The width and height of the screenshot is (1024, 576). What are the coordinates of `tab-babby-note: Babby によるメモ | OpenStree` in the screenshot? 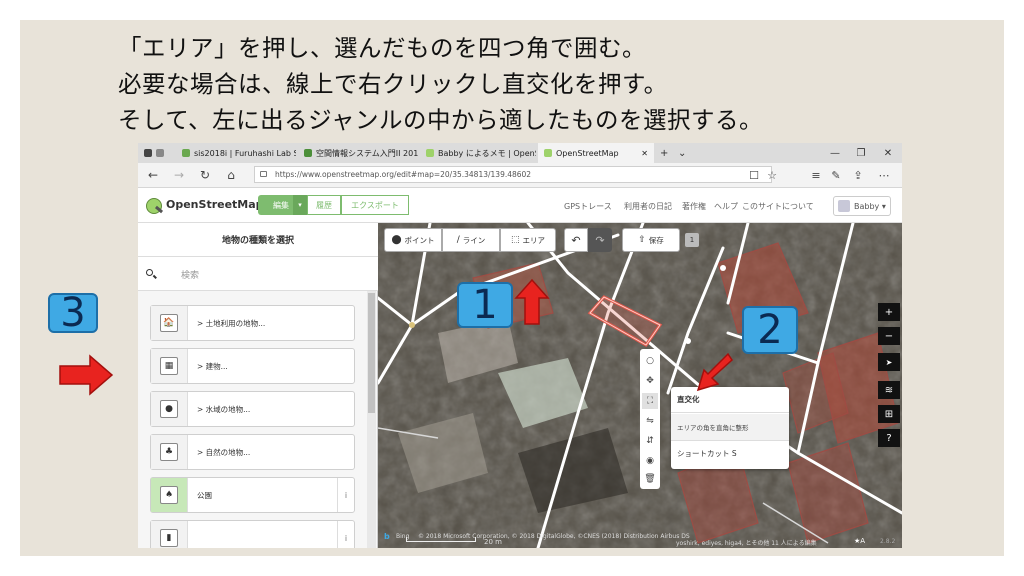 It's located at (478, 153).